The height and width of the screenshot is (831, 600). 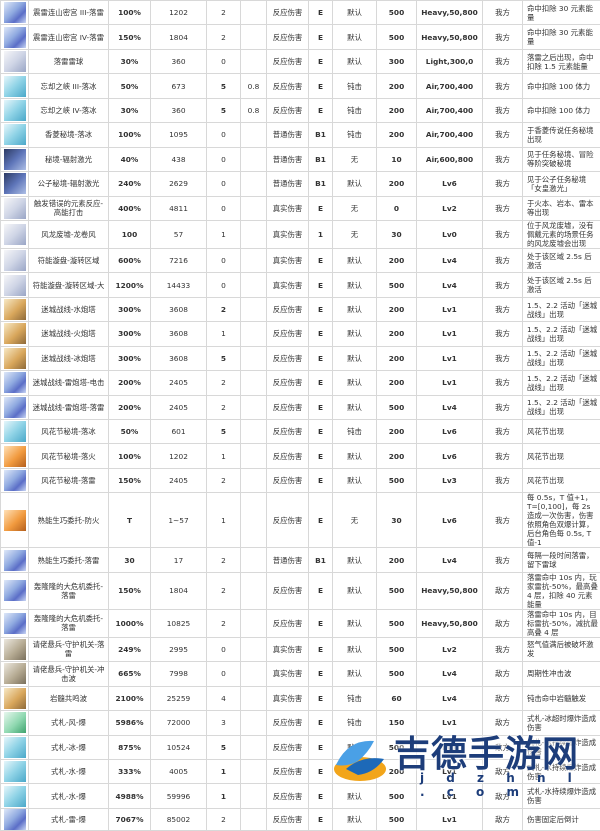 What do you see at coordinates (300, 819) in the screenshot?
I see `table-row: 式札-雷-爆7067%850022反应伤害E默认500Lv1敌方伤害固定后倒计` at bounding box center [300, 819].